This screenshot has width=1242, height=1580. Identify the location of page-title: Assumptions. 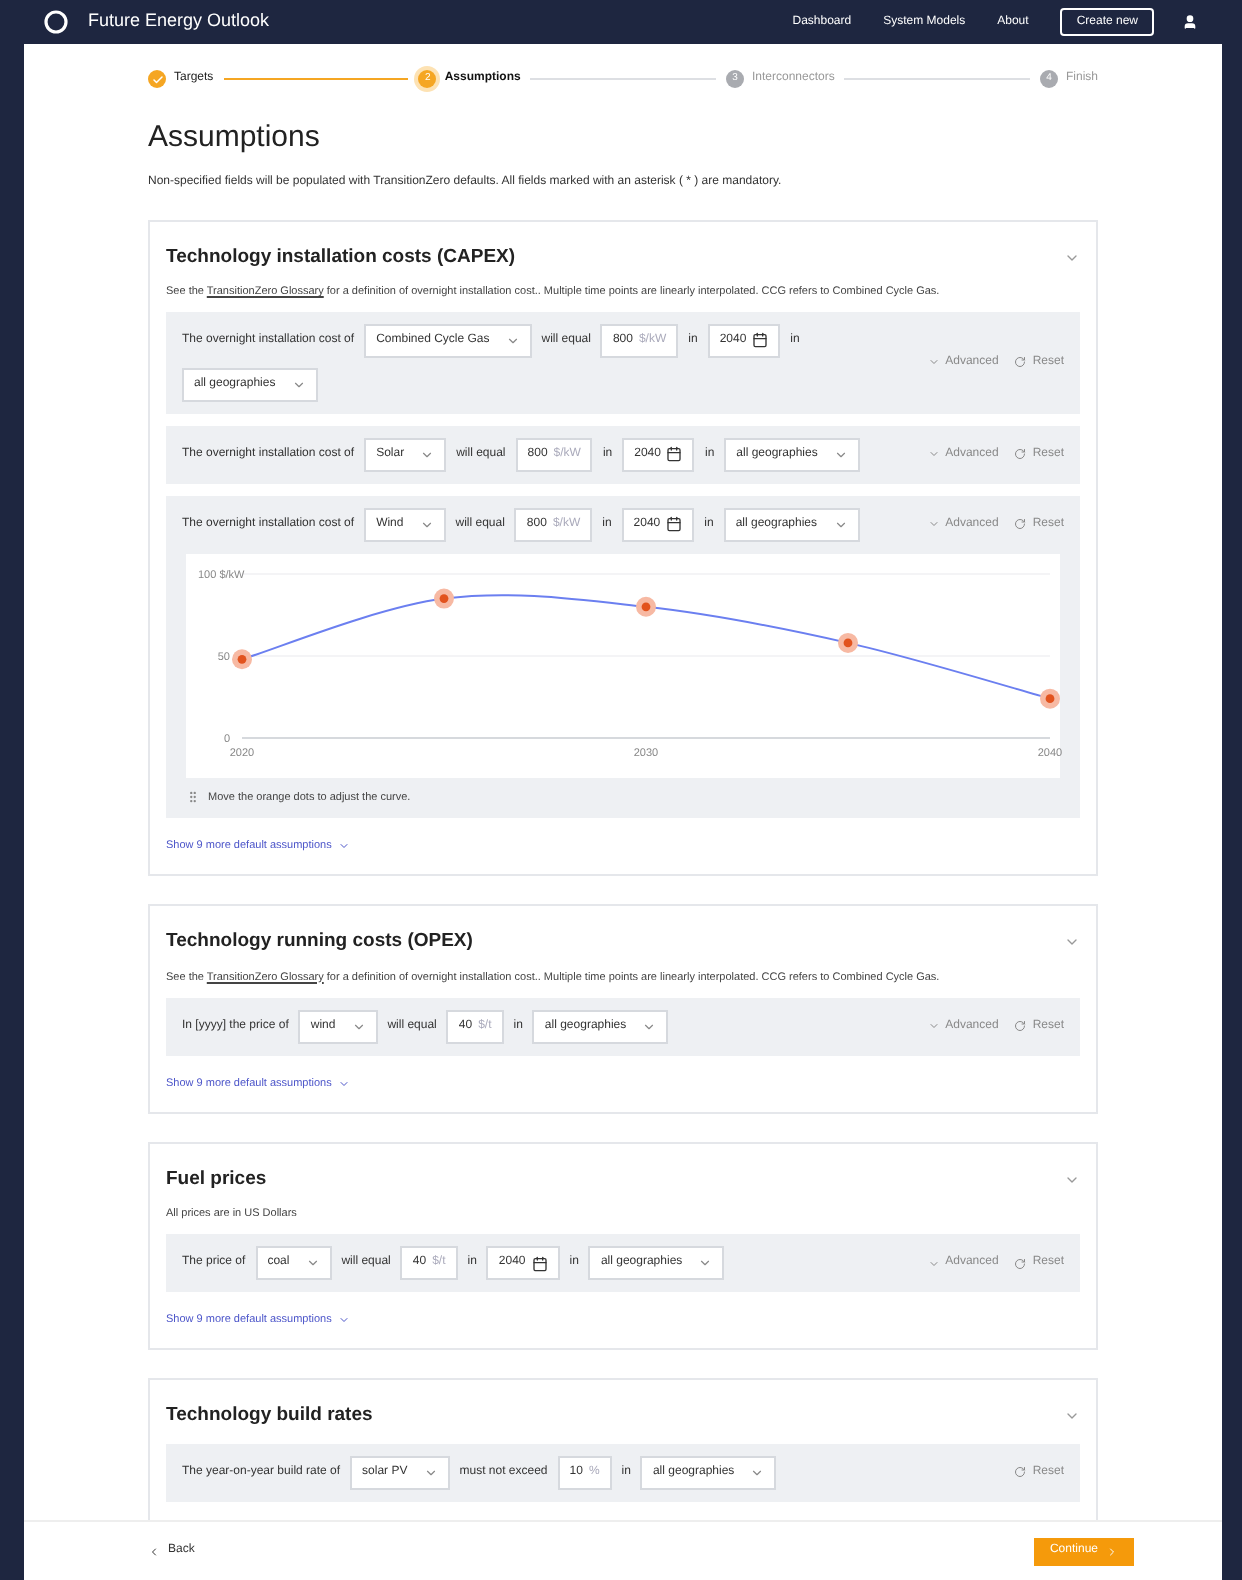
(235, 138).